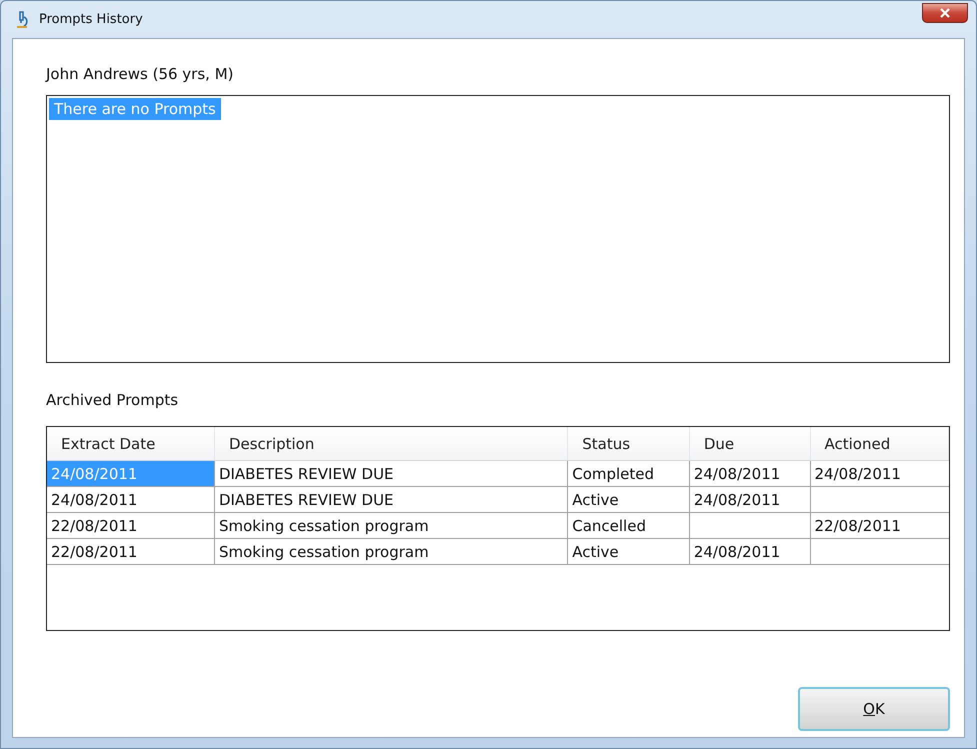 This screenshot has width=977, height=749. What do you see at coordinates (879, 443) in the screenshot?
I see `column-header: Actioned` at bounding box center [879, 443].